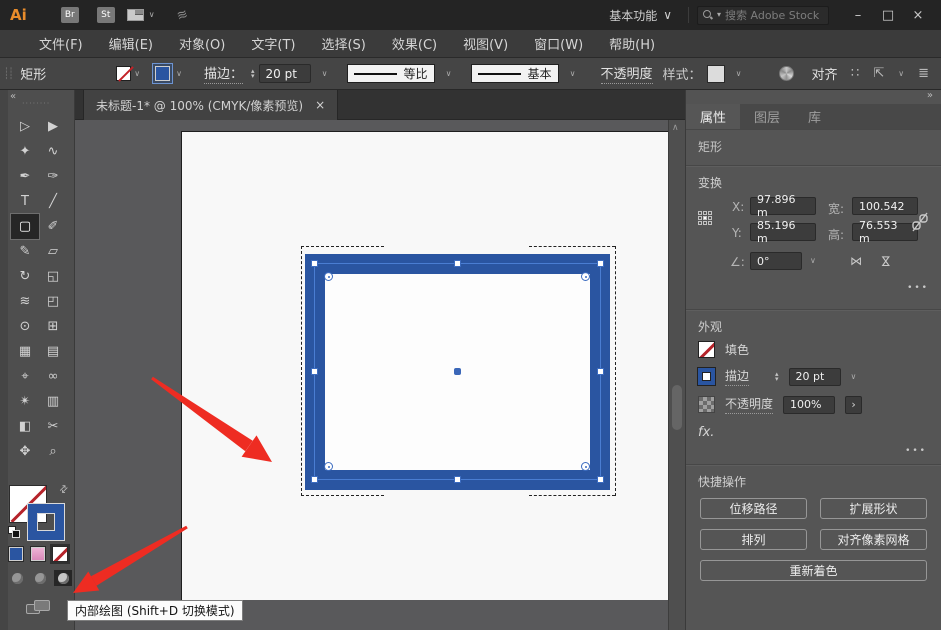 This screenshot has width=941, height=630. I want to click on lasso-tool: ∿, so click(53, 151).